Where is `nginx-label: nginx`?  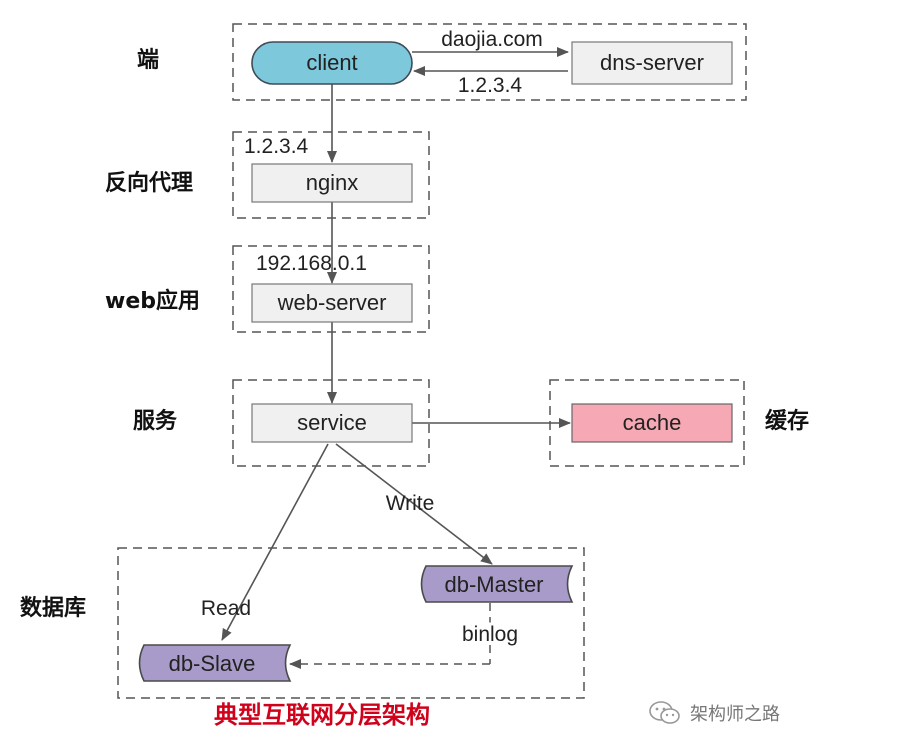
nginx-label: nginx is located at coordinates (332, 182).